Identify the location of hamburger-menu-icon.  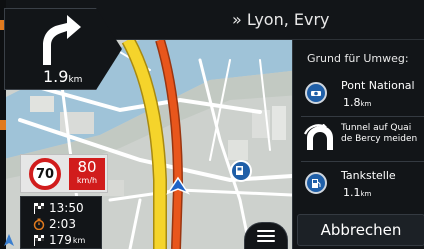
(266, 236).